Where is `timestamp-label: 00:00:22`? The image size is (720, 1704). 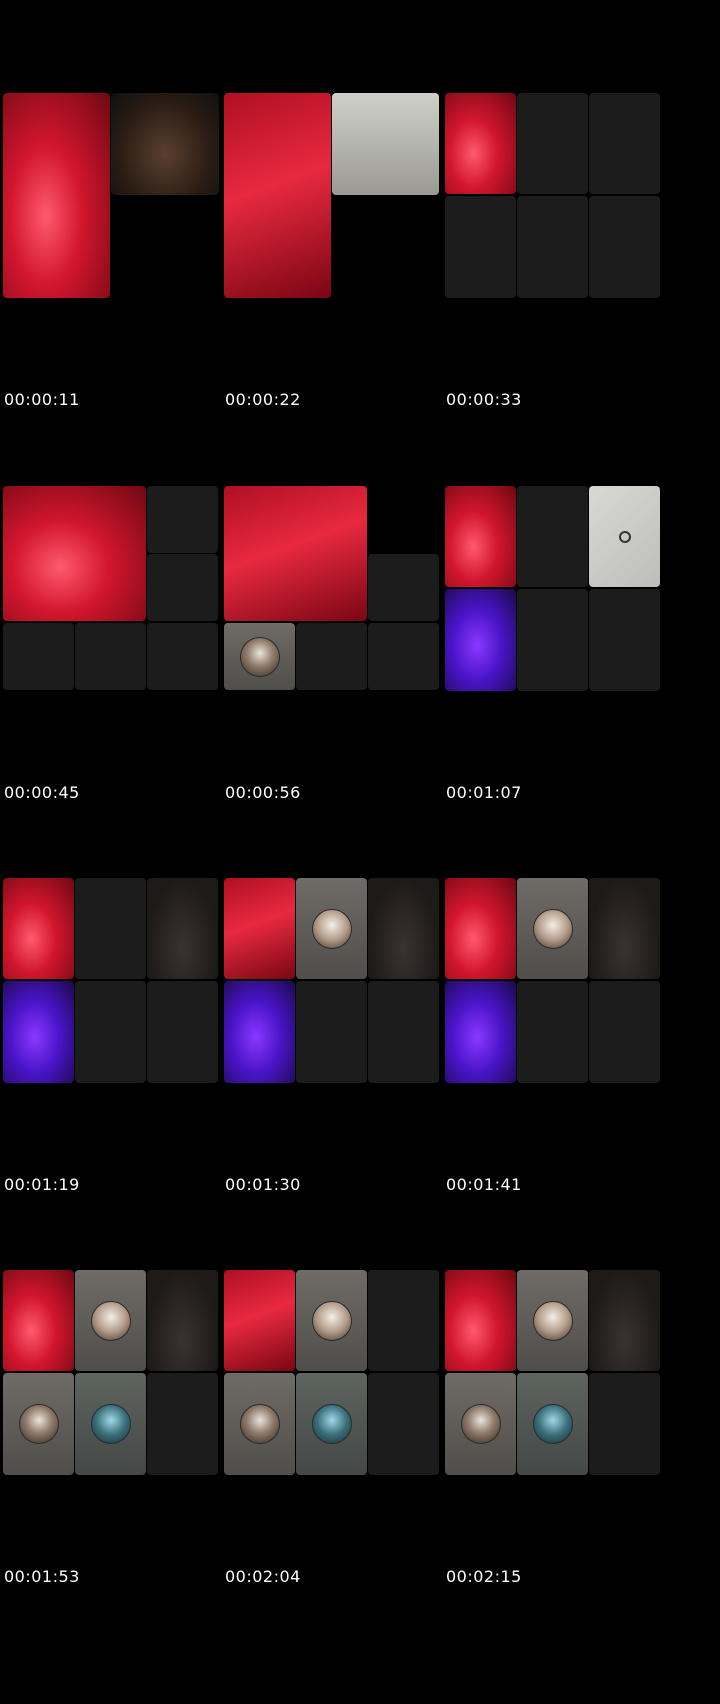
timestamp-label: 00:00:22 is located at coordinates (263, 399).